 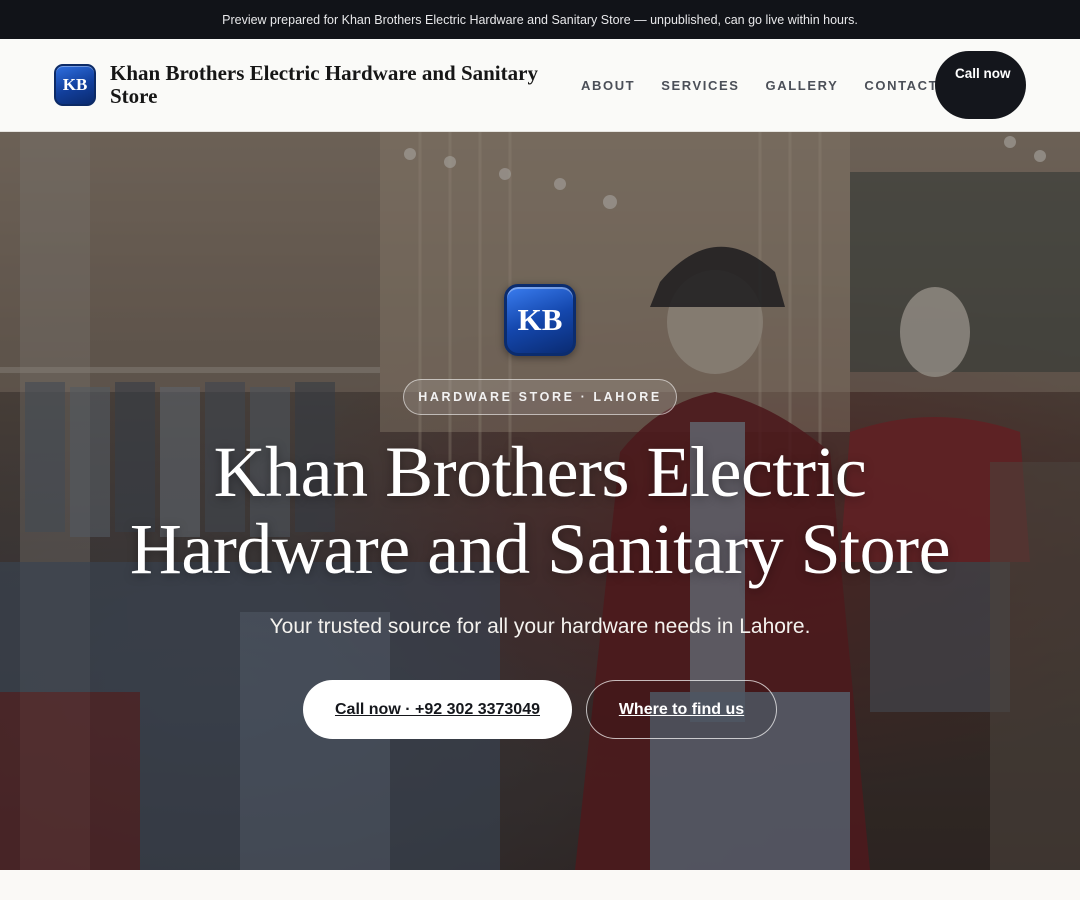 What do you see at coordinates (700, 85) in the screenshot?
I see `nav-services: SERVICES` at bounding box center [700, 85].